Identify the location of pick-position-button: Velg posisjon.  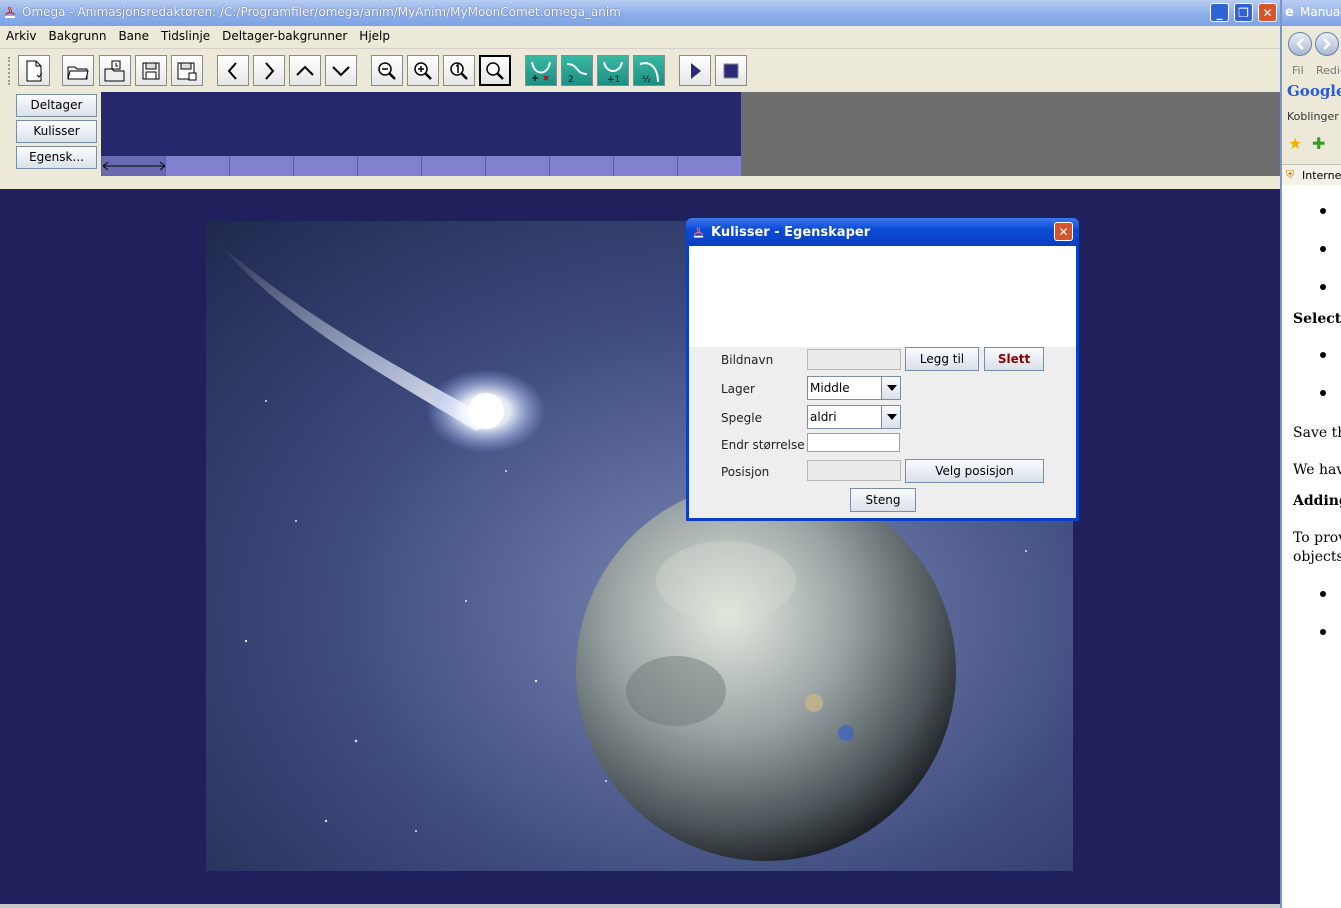
(974, 471).